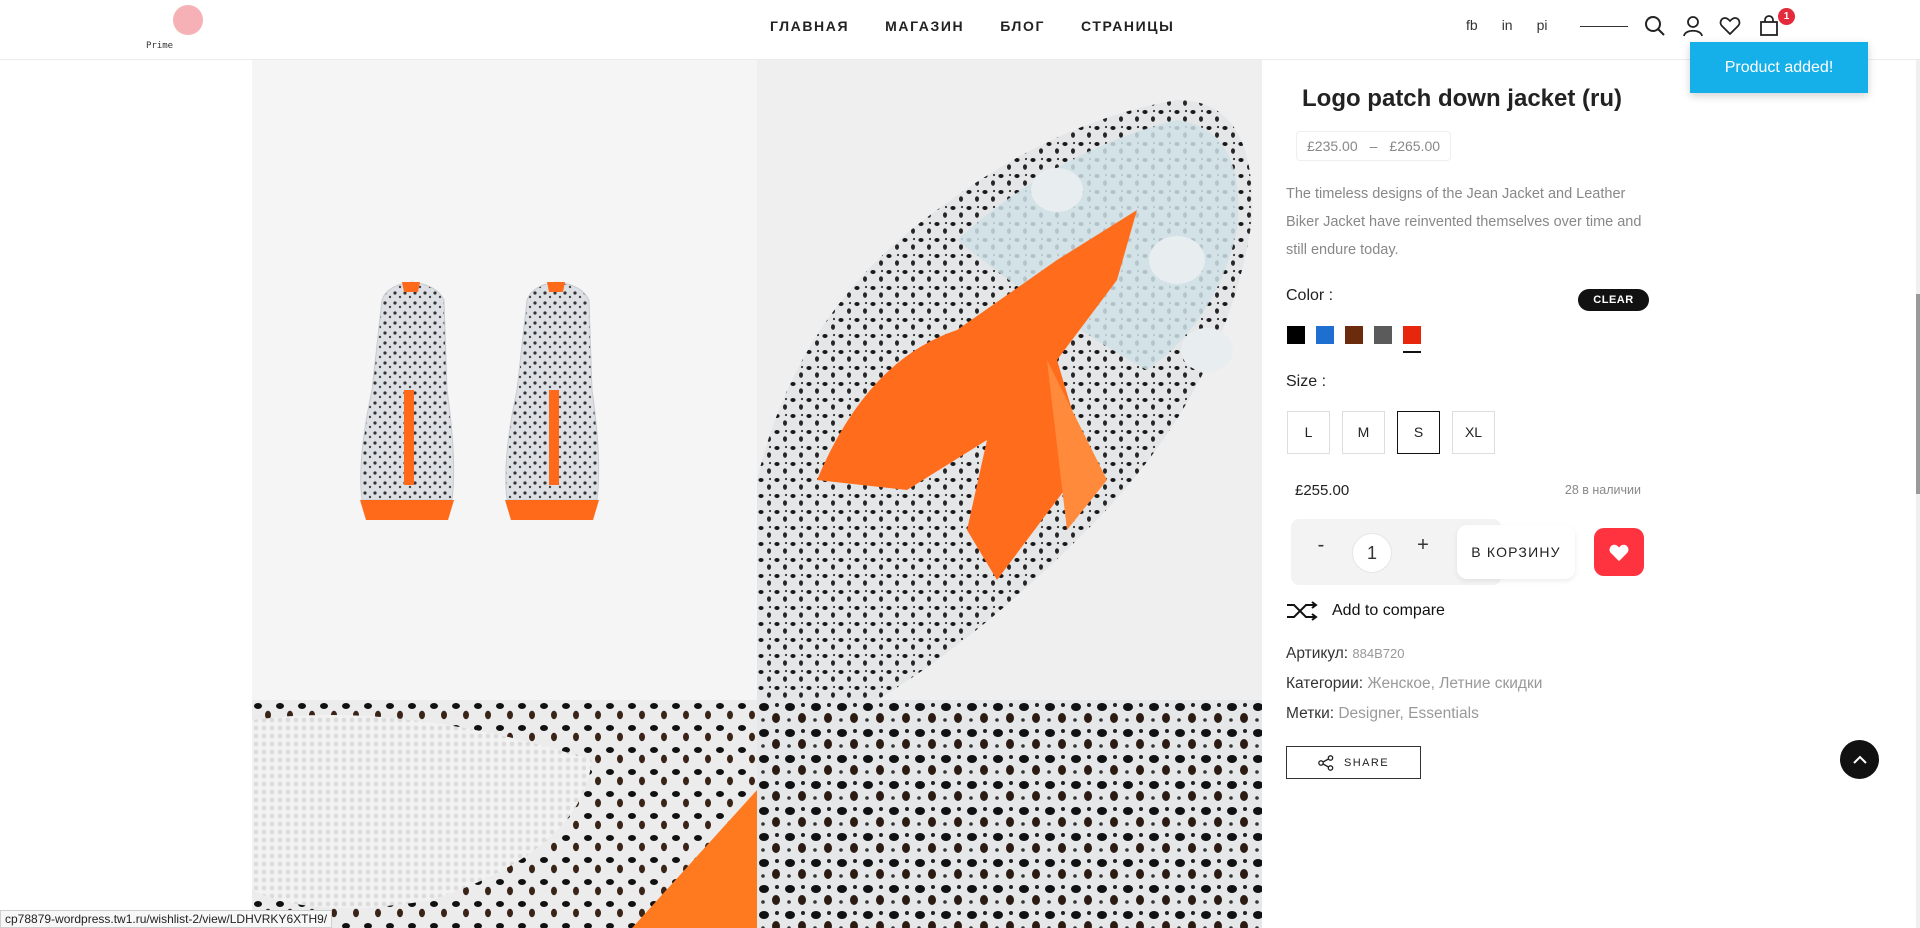 The height and width of the screenshot is (928, 1920). I want to click on nav-blog: БЛОГ, so click(1022, 26).